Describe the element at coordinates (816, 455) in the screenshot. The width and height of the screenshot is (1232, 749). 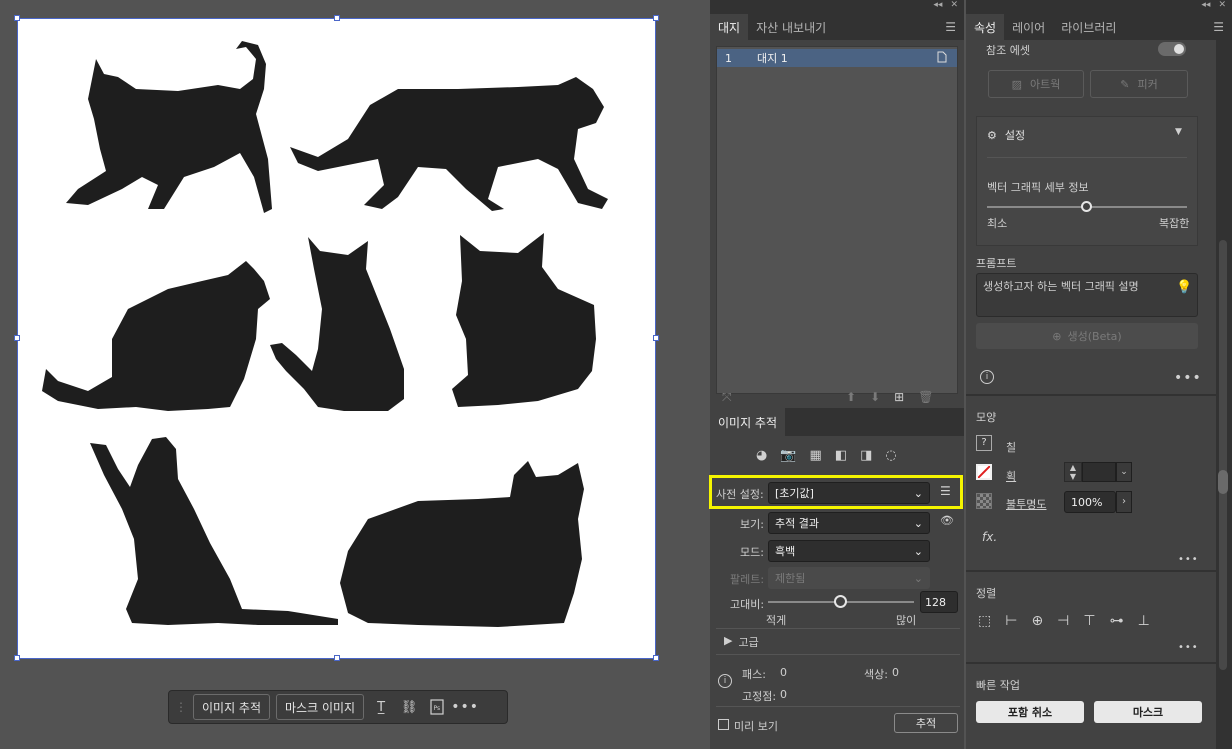
I see `low-color-icon: ▦` at that location.